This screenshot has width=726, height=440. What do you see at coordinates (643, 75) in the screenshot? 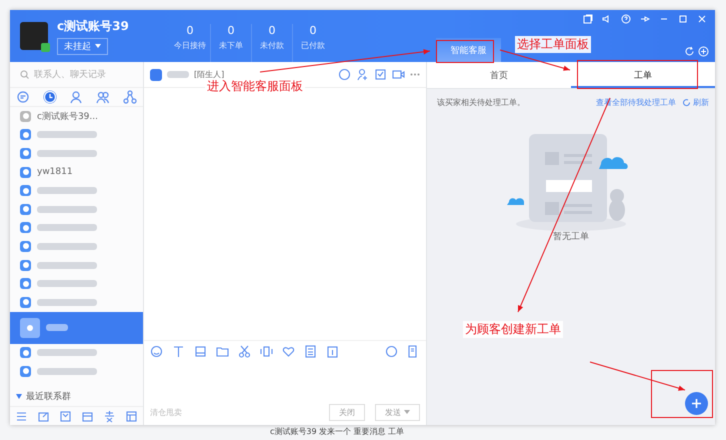
I see `panel-tab: 工单` at bounding box center [643, 75].